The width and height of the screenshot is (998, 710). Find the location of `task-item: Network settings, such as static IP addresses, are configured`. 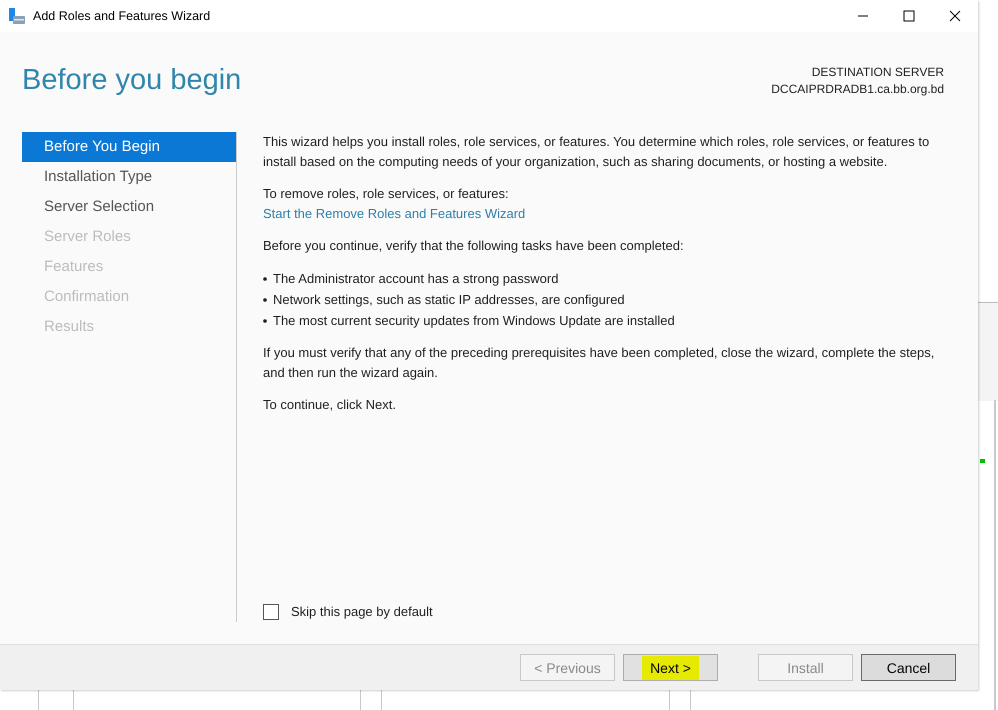

task-item: Network settings, such as static IP addresses, are configured is located at coordinates (449, 300).